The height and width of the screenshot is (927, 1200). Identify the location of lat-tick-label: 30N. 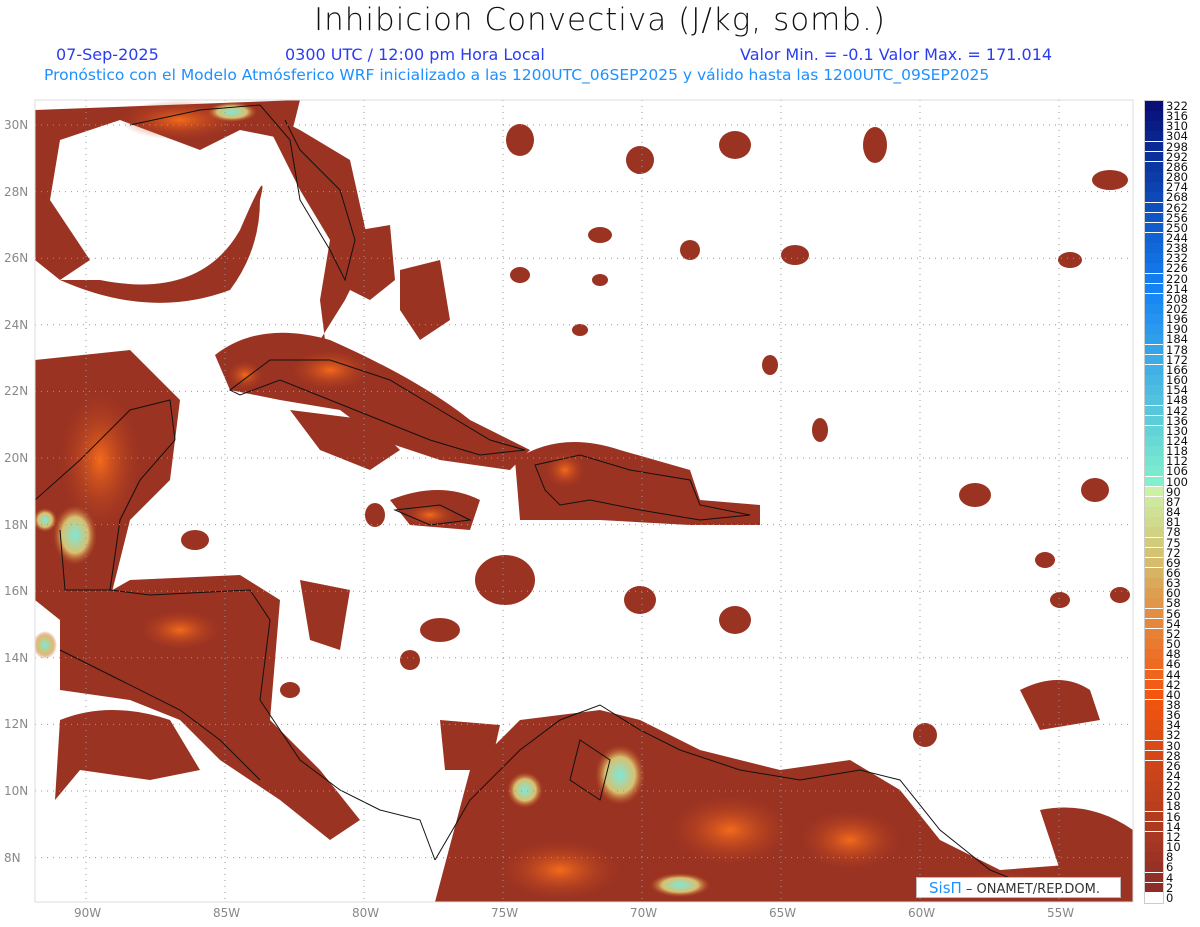
(16, 125).